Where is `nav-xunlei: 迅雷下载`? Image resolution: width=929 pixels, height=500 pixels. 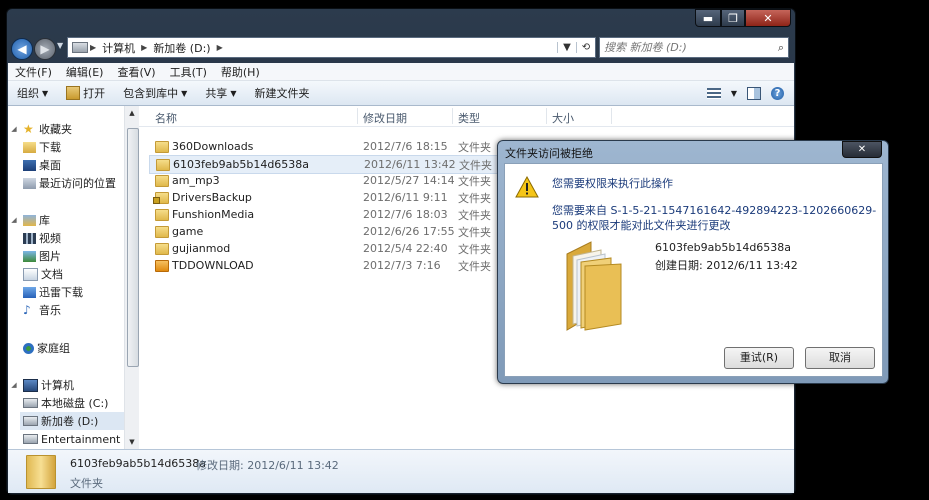
nav-xunlei: 迅雷下载 is located at coordinates (51, 292).